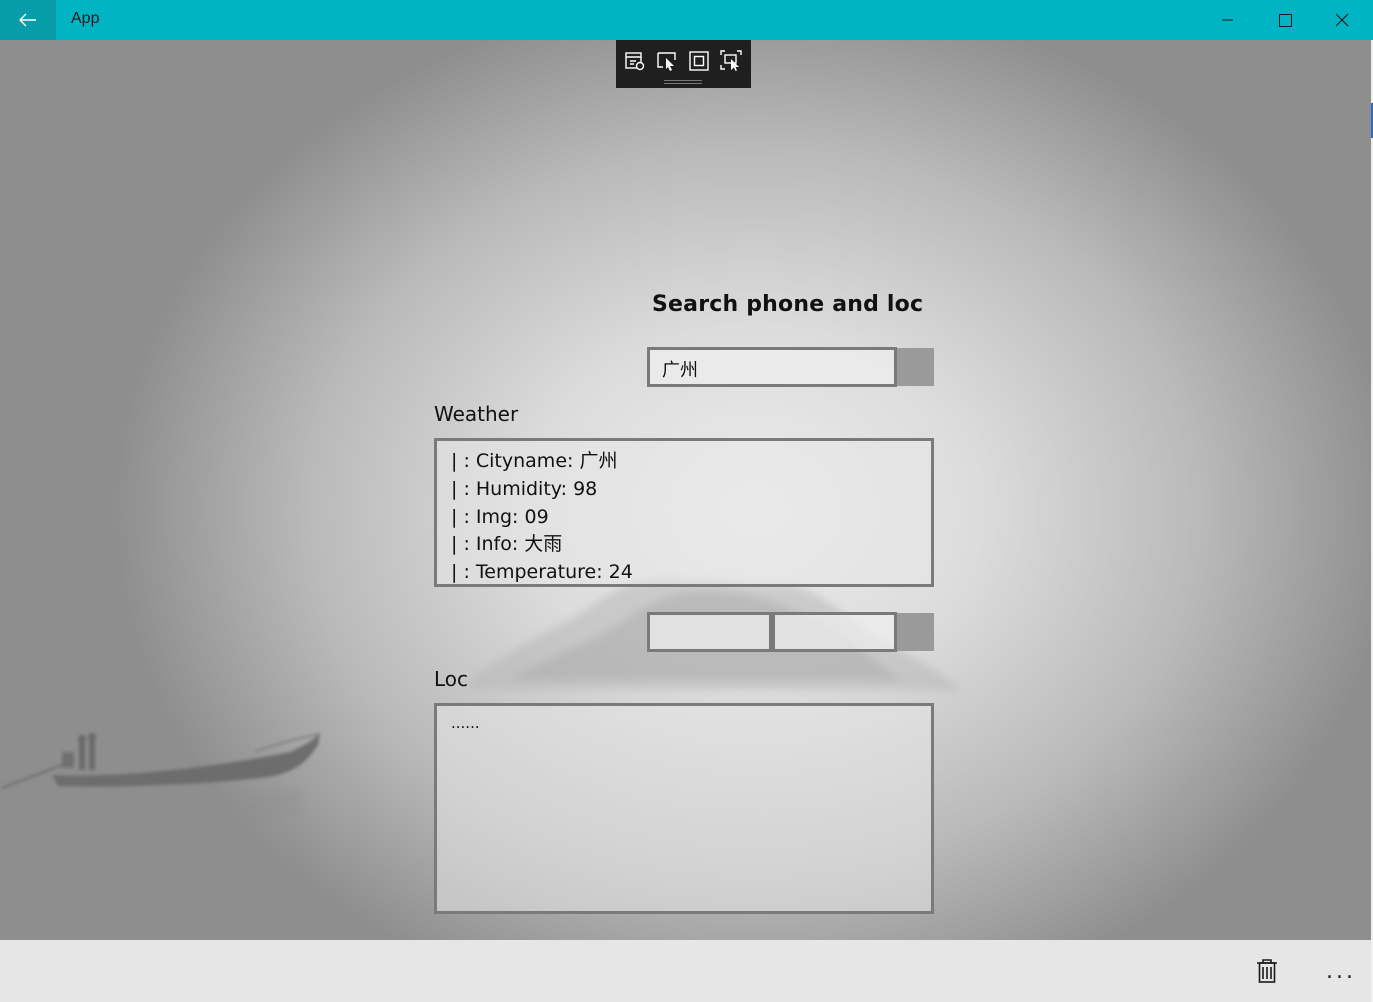  What do you see at coordinates (731, 61) in the screenshot?
I see `track-focus-icon` at bounding box center [731, 61].